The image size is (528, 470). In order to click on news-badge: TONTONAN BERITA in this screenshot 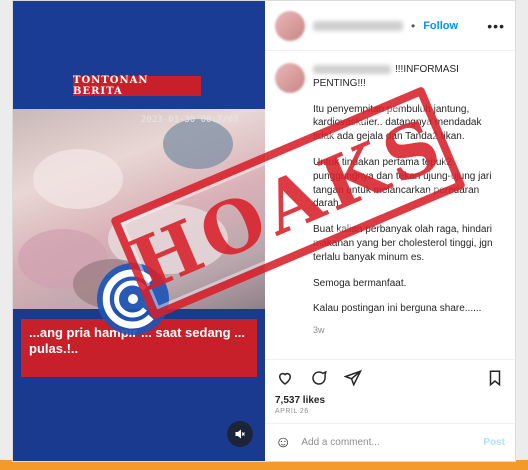, I will do `click(137, 86)`.